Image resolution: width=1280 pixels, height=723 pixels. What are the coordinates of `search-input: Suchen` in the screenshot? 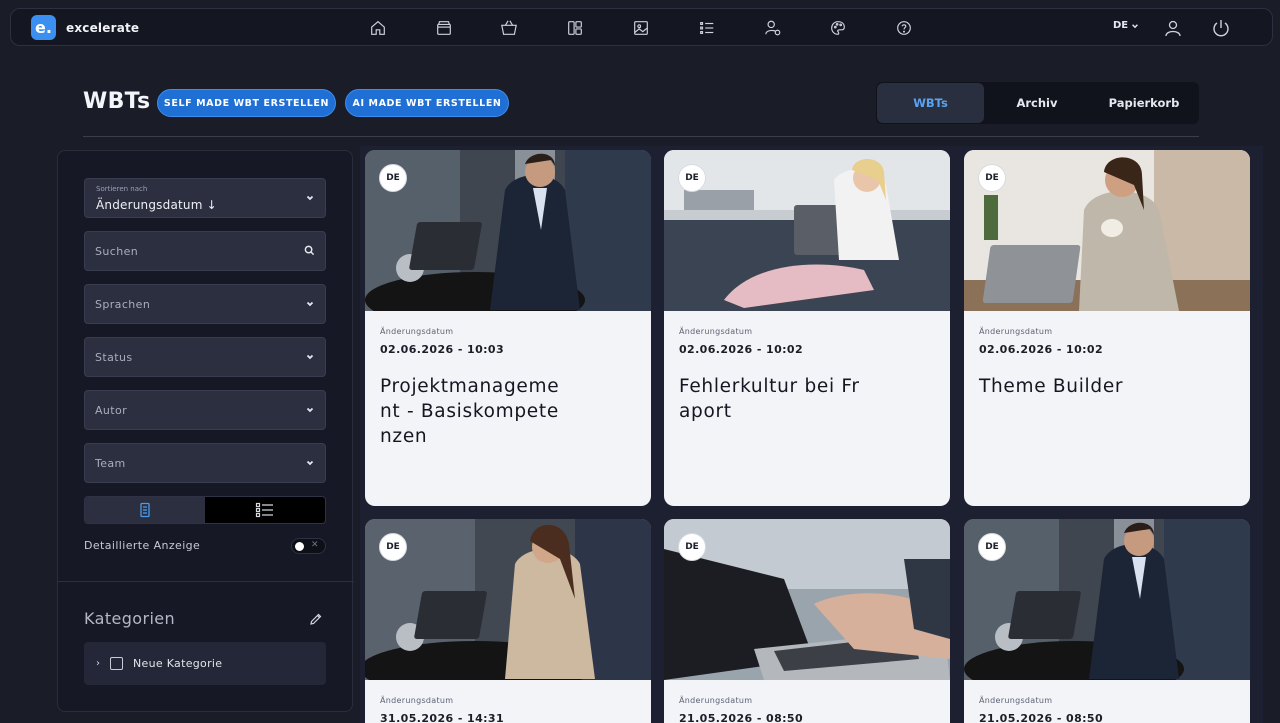 It's located at (205, 251).